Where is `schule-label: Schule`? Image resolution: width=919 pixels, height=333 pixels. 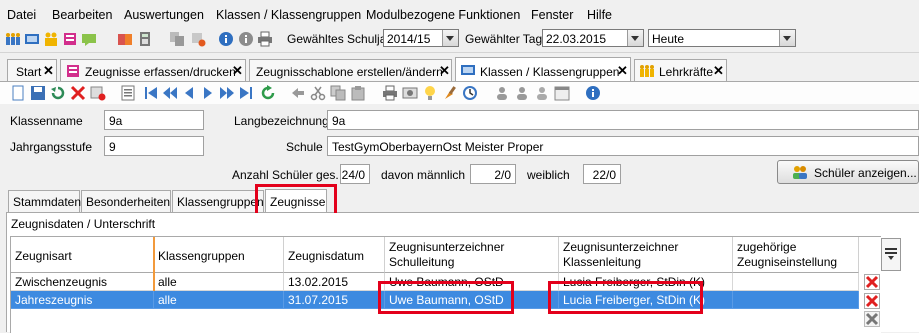
schule-label: Schule is located at coordinates (304, 147).